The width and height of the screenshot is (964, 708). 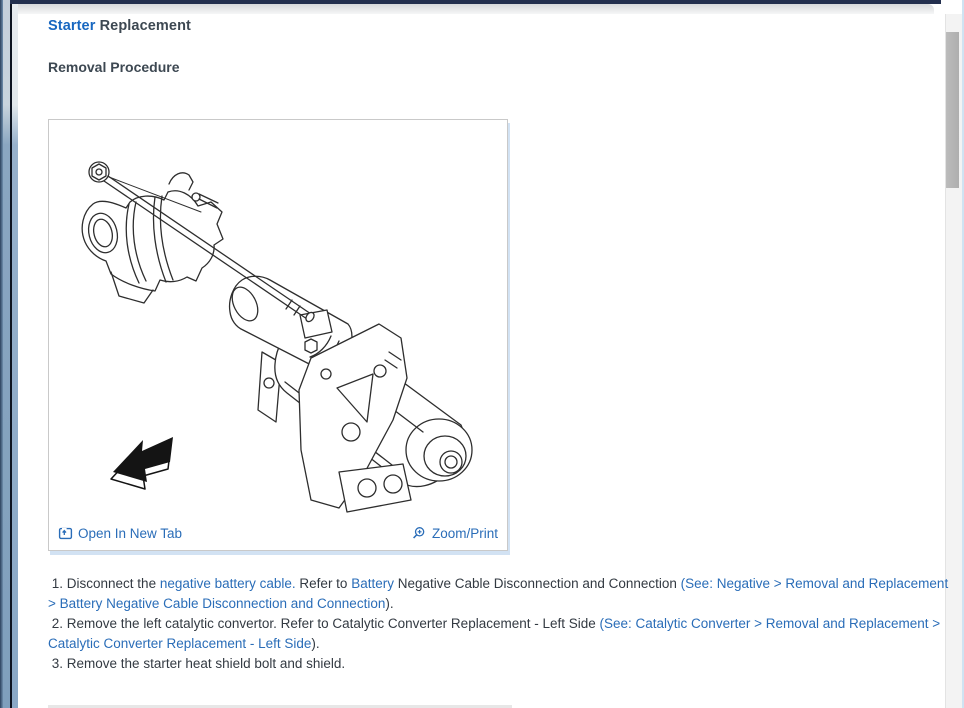 I want to click on zoom-print-link: Zoom/Print, so click(x=455, y=533).